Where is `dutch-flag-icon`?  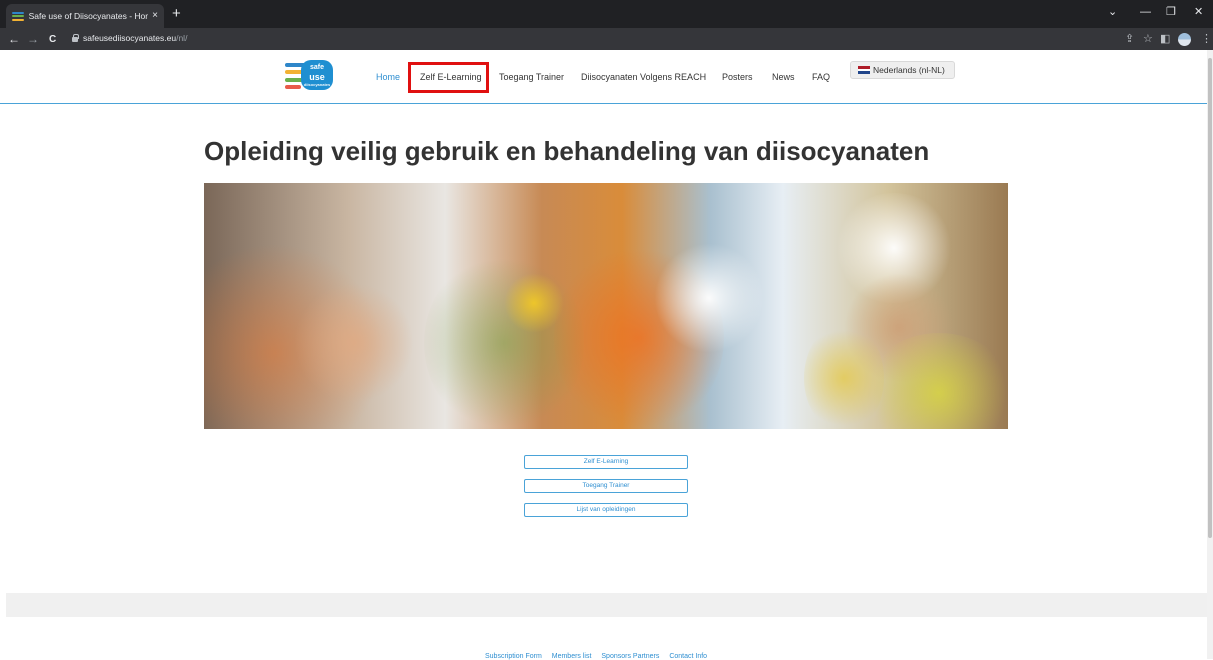 dutch-flag-icon is located at coordinates (864, 70).